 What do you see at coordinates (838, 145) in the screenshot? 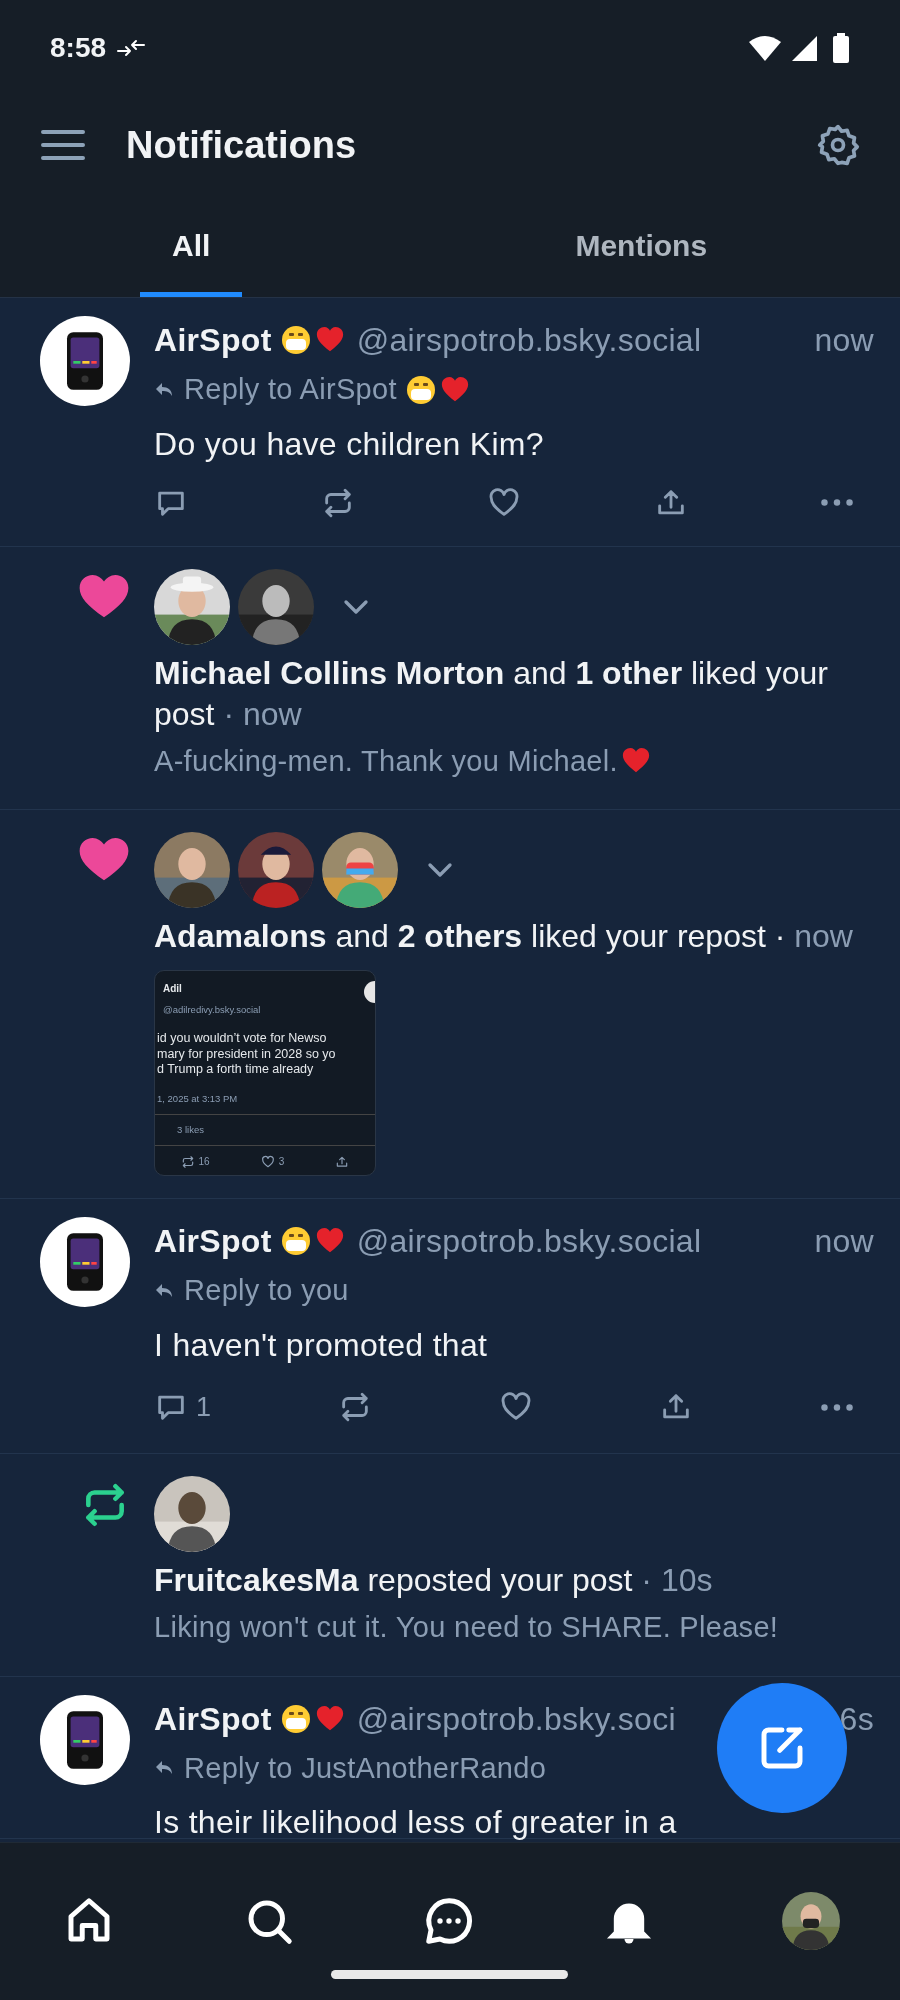
I see `settings-icon` at bounding box center [838, 145].